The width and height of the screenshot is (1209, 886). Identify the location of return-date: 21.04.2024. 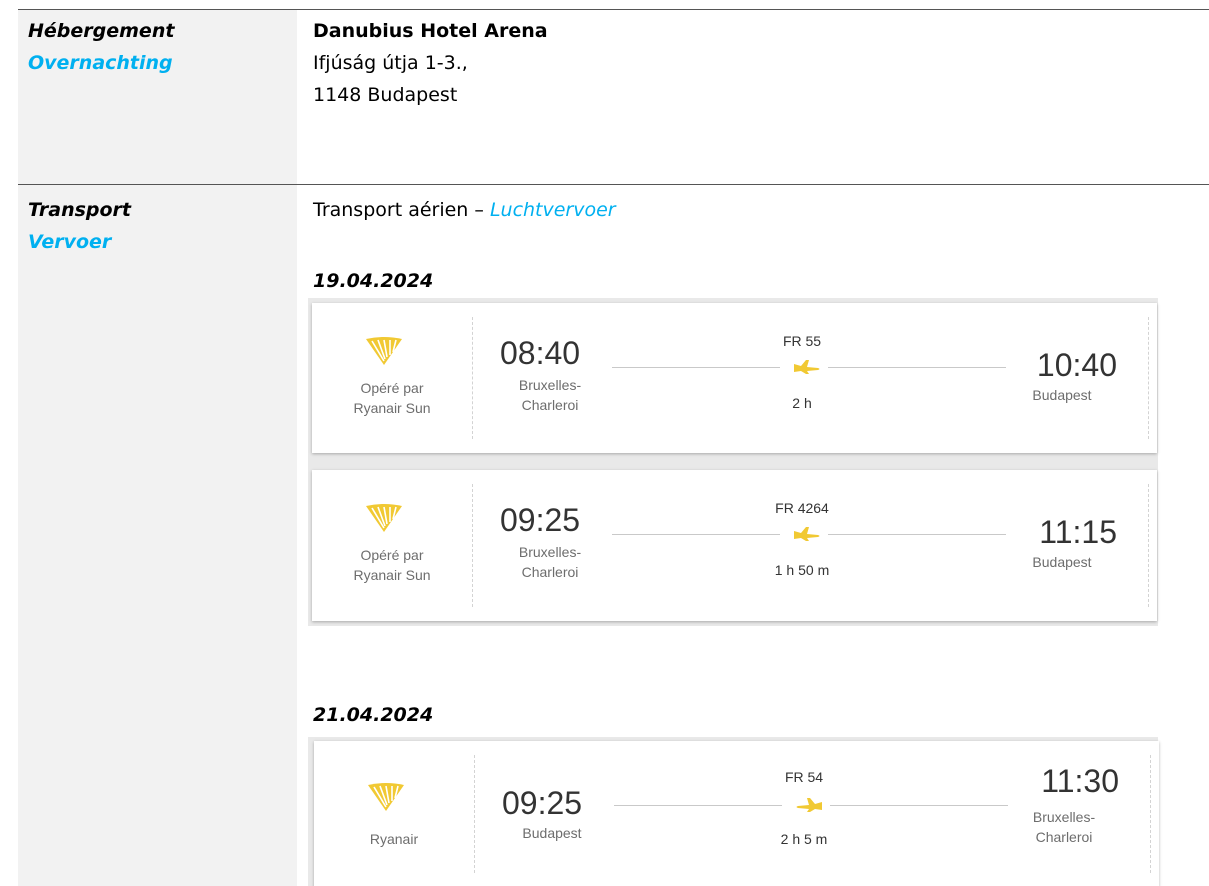
(373, 715).